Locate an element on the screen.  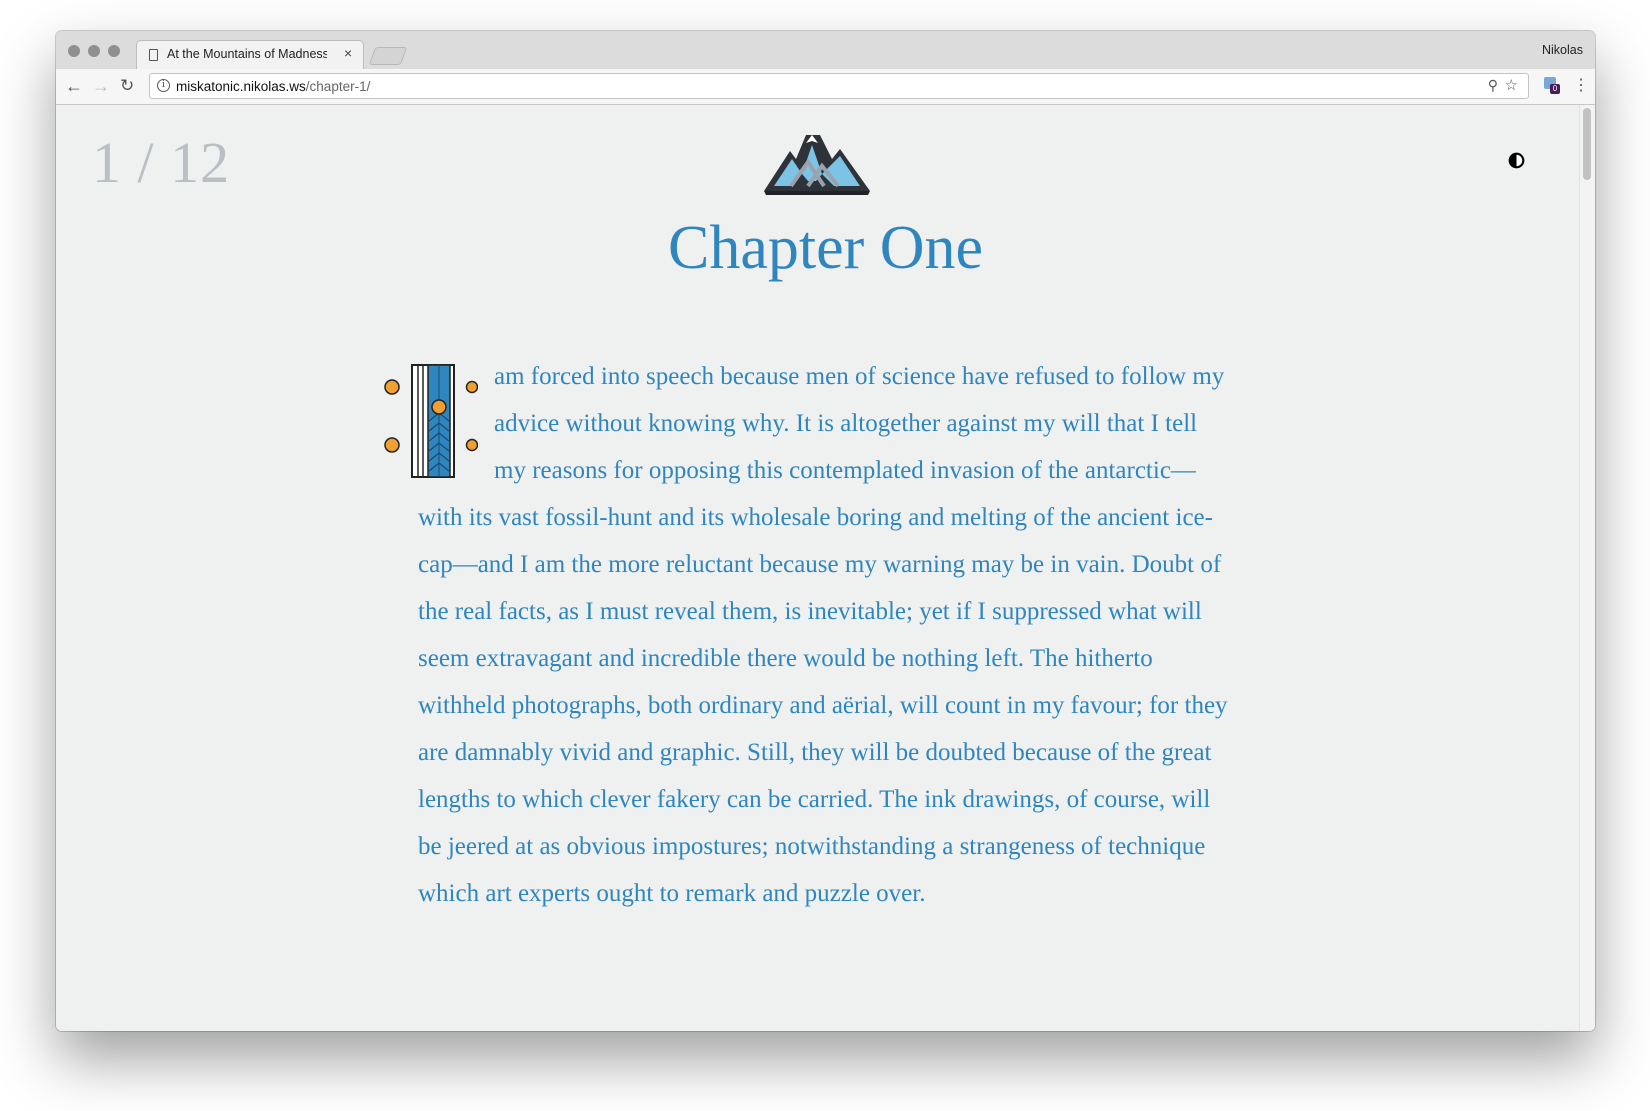
kebab-menu-icon: ⋮ is located at coordinates (1581, 85).